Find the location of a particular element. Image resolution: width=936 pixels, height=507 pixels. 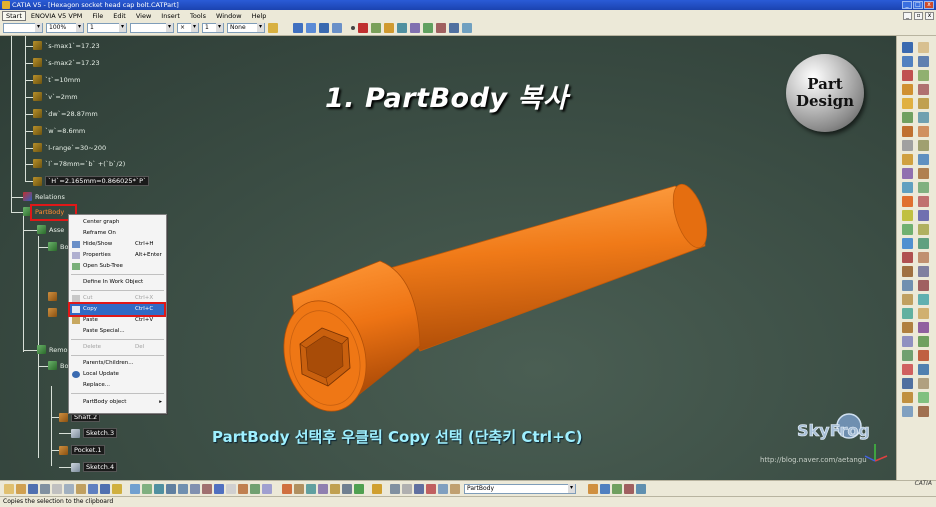

tree-sketch-4: Sketch.4 is located at coordinates (94, 467).